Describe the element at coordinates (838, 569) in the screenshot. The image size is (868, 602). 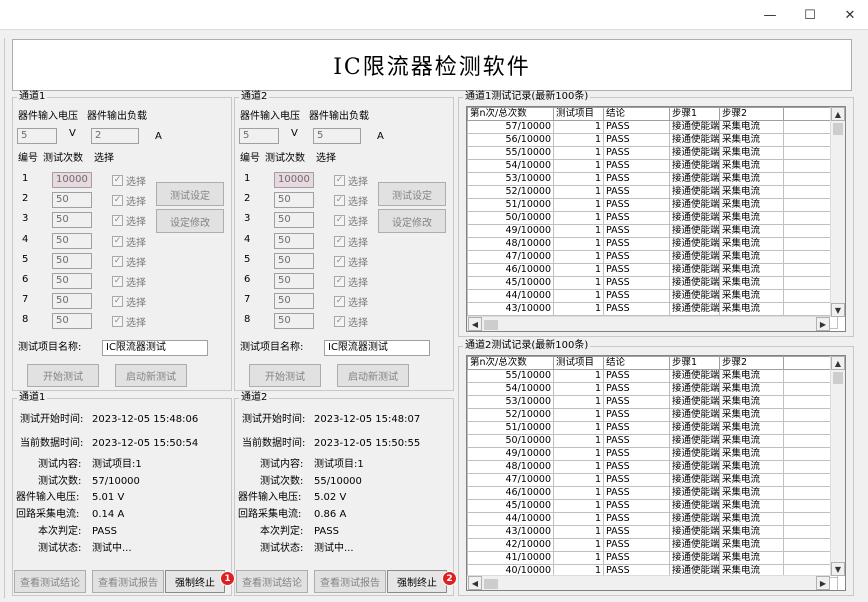
I see `log2-scroll-down-icon: ▼` at that location.